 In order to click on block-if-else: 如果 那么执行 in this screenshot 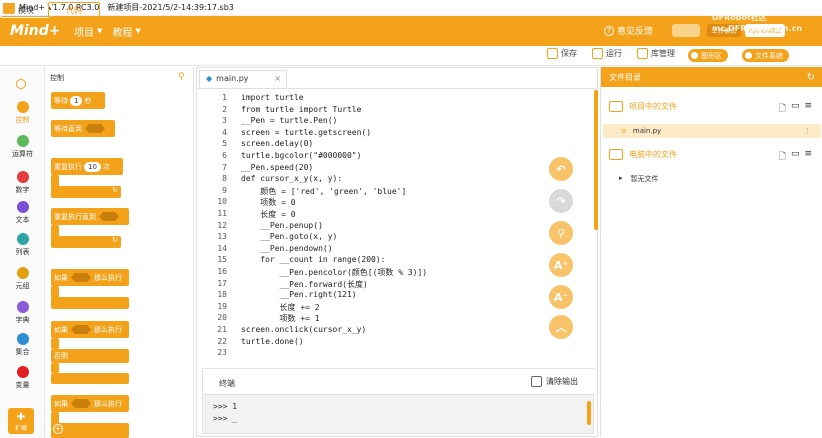, I will do `click(90, 329)`.